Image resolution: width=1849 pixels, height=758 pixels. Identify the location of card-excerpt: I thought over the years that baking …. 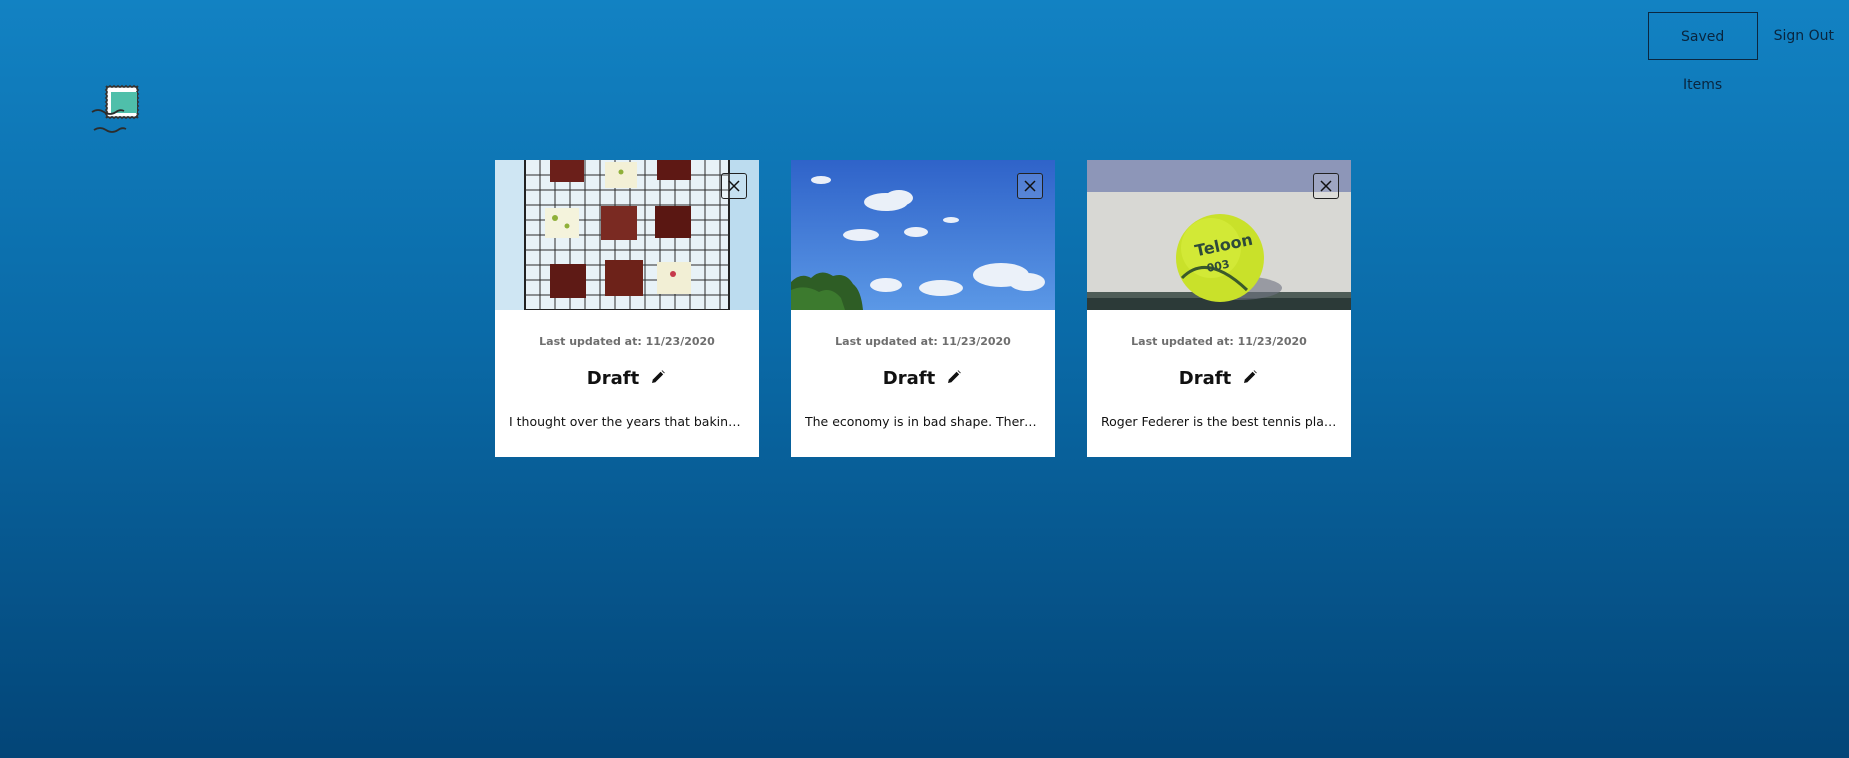
(627, 421).